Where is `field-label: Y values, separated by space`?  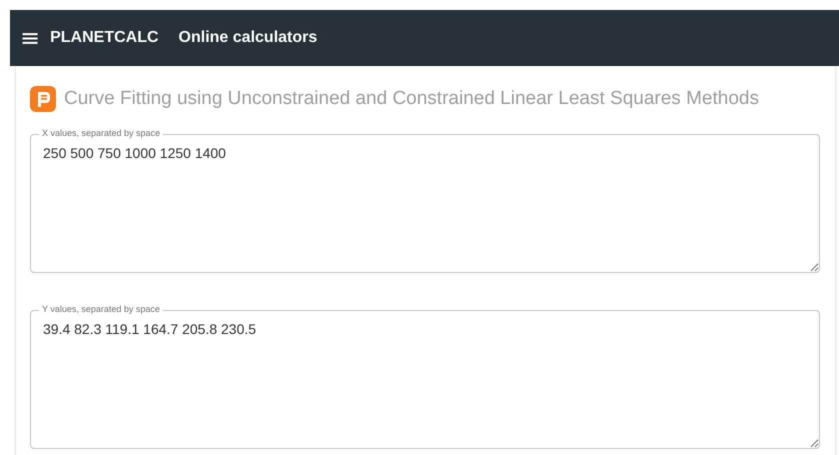 field-label: Y values, separated by space is located at coordinates (101, 309).